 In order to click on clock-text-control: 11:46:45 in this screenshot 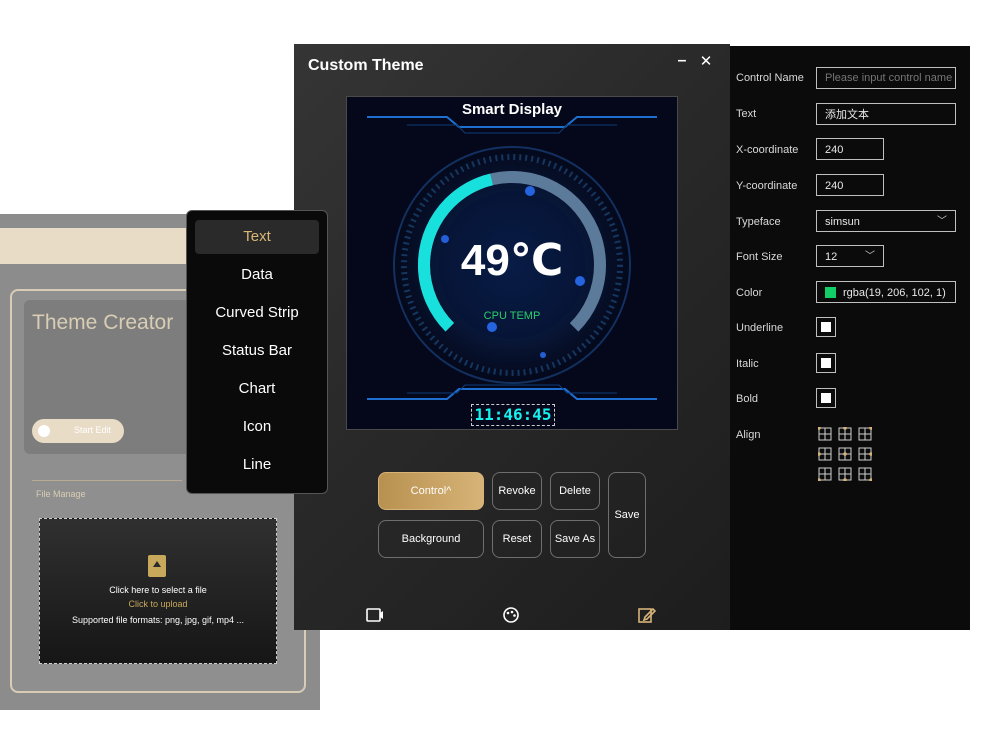, I will do `click(513, 415)`.